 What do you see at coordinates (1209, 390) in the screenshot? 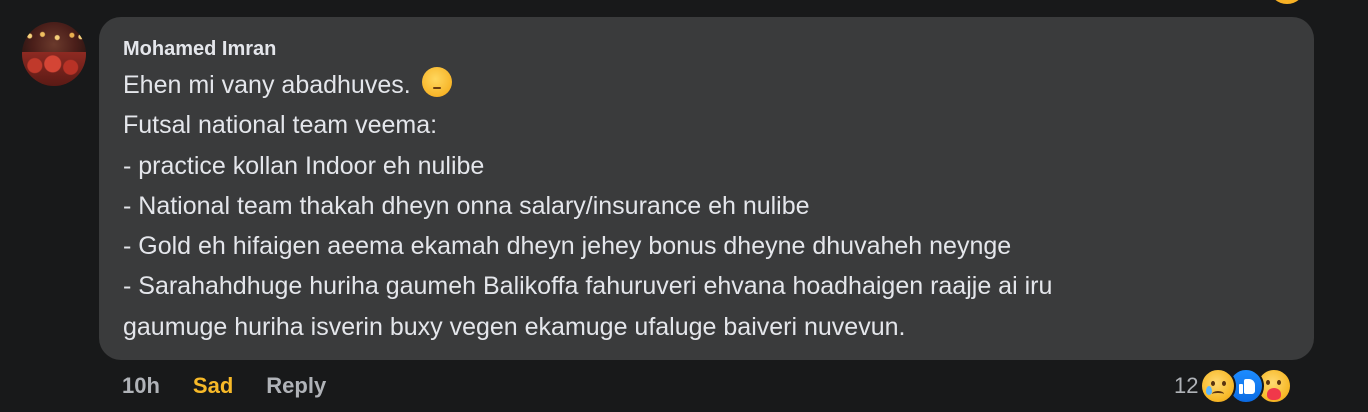
I see `tear-icon` at bounding box center [1209, 390].